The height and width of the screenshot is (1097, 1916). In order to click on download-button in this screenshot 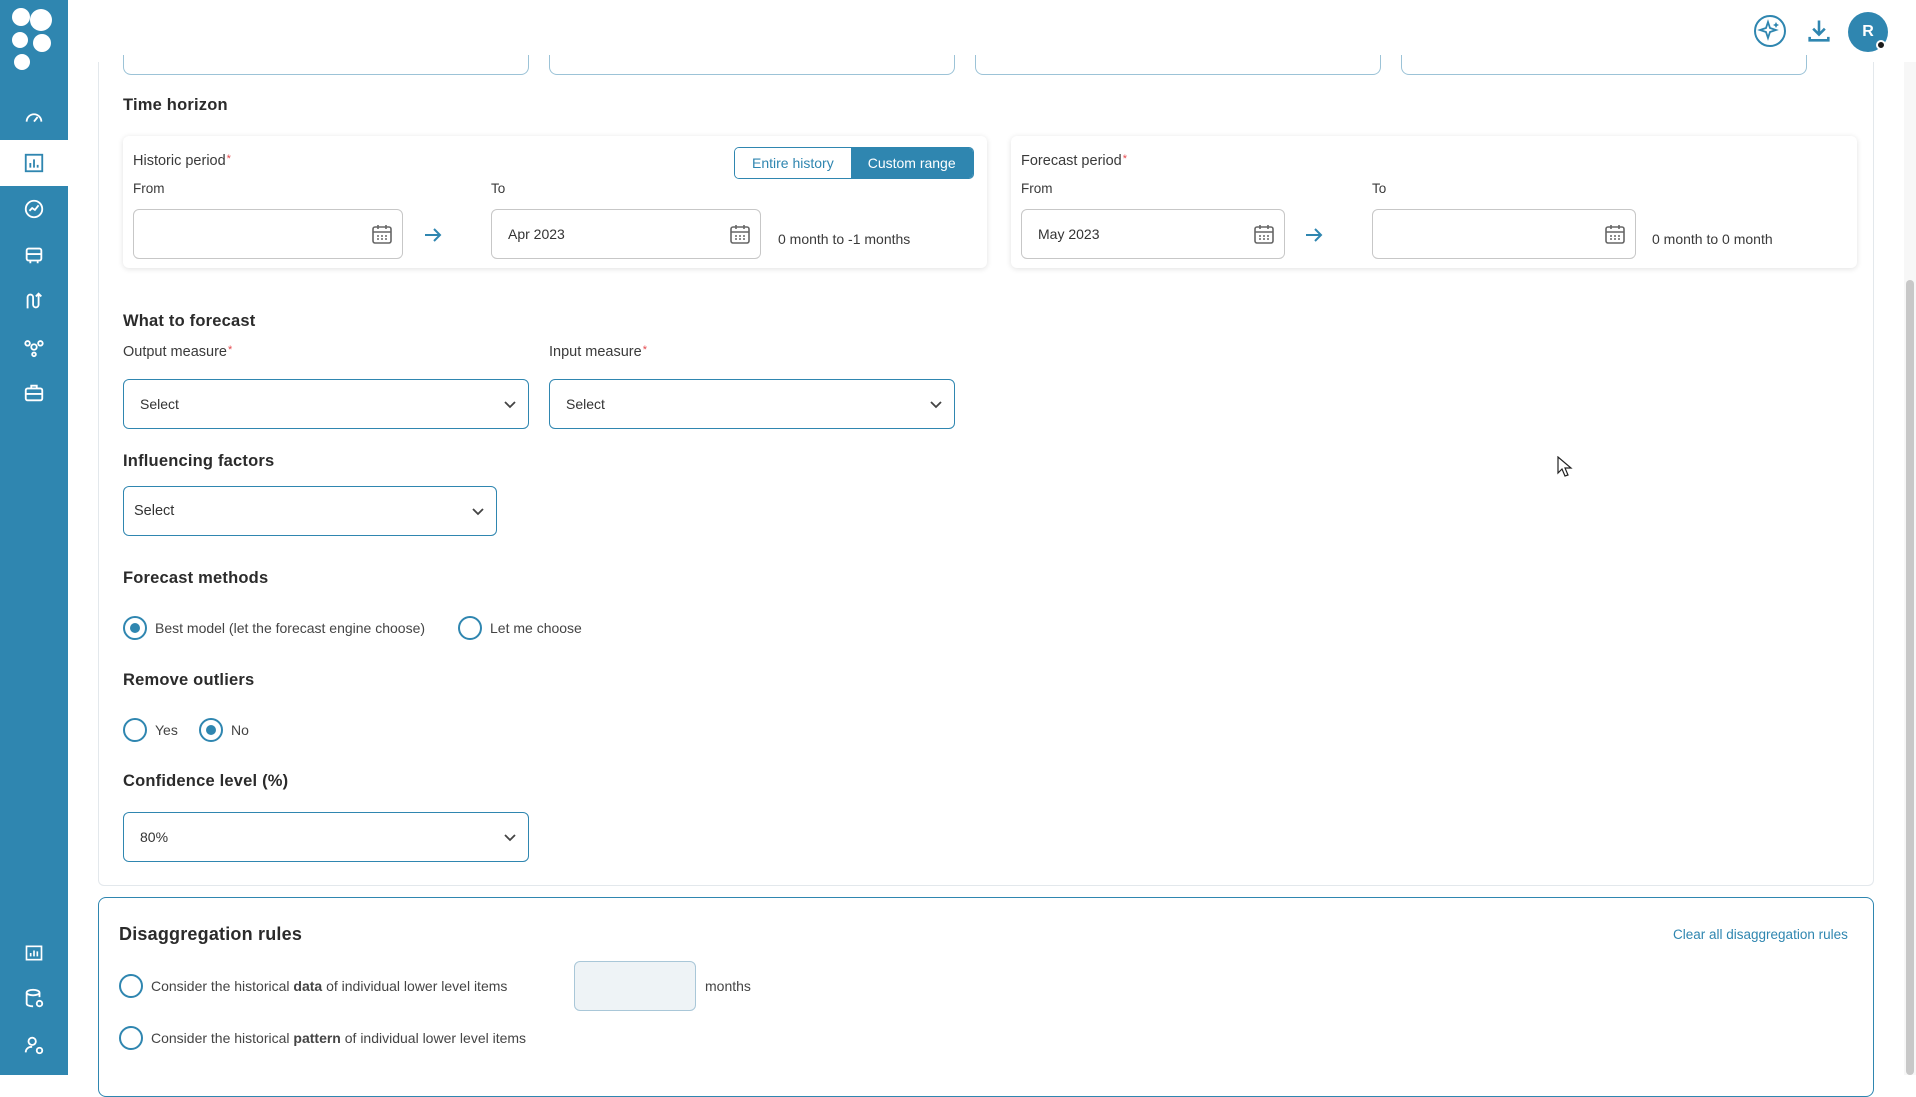, I will do `click(1819, 31)`.